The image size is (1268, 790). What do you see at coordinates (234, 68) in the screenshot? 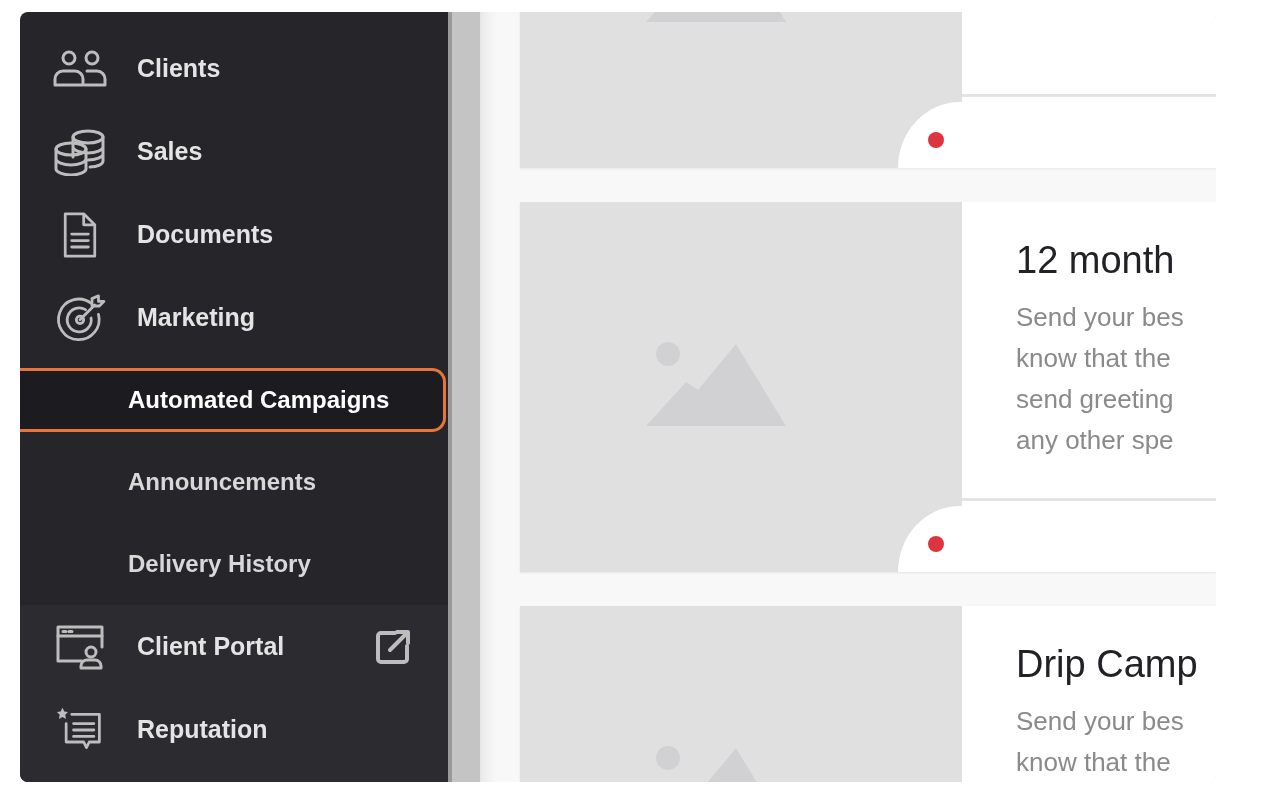
I see `sidebar-item: Clients` at bounding box center [234, 68].